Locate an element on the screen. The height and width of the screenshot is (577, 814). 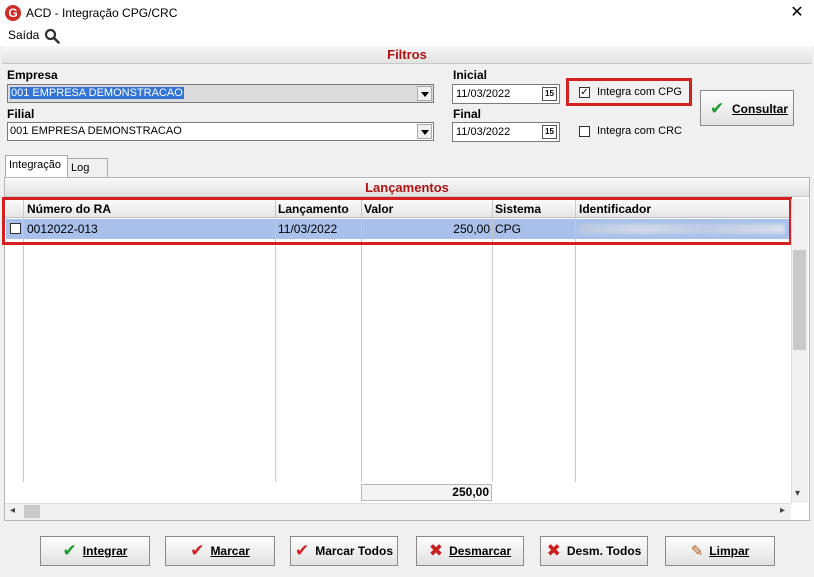
desmarcar-label: Desmarcar is located at coordinates (480, 551).